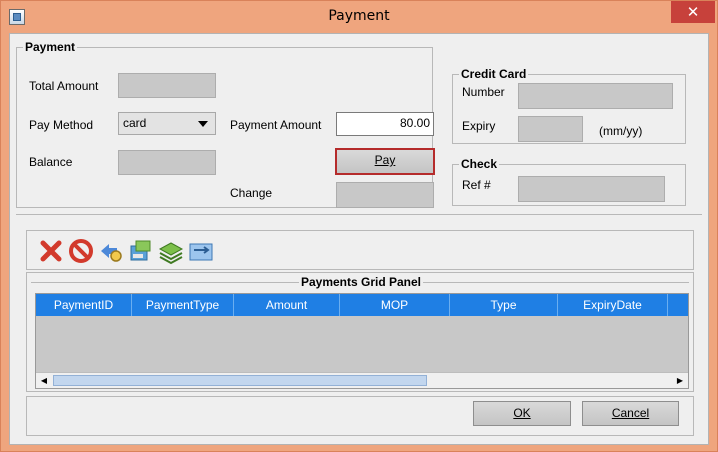  I want to click on transfer-icon, so click(201, 252).